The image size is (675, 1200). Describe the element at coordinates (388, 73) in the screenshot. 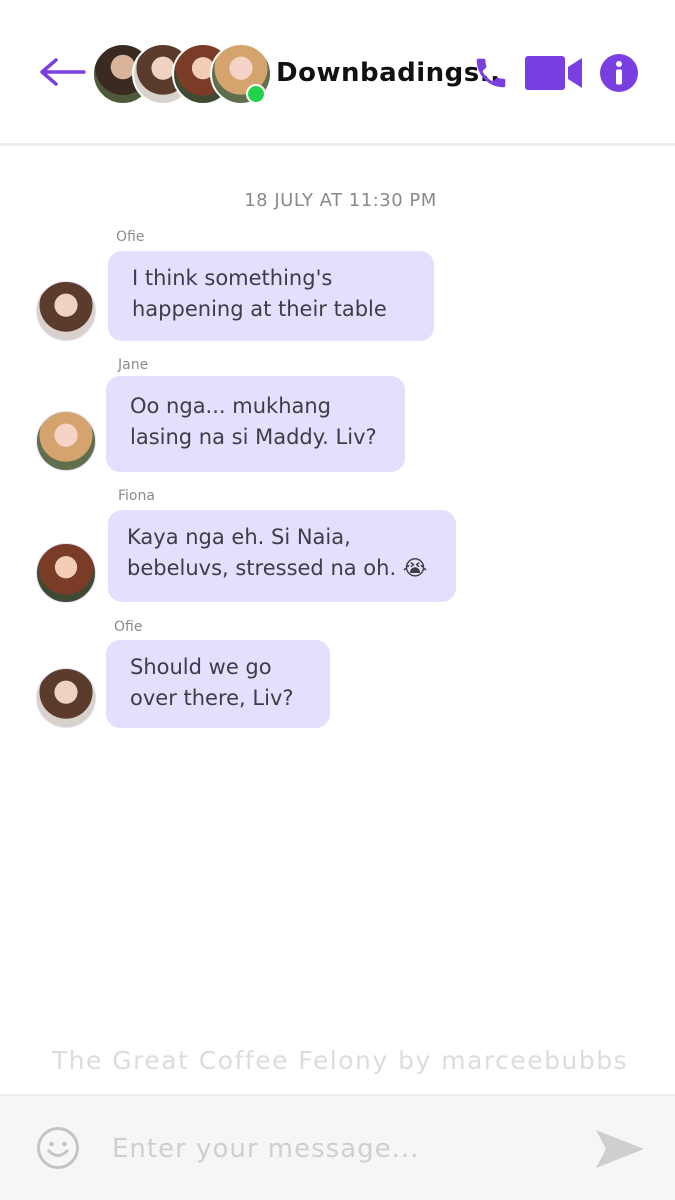

I see `chat-title: Downbadings..` at that location.